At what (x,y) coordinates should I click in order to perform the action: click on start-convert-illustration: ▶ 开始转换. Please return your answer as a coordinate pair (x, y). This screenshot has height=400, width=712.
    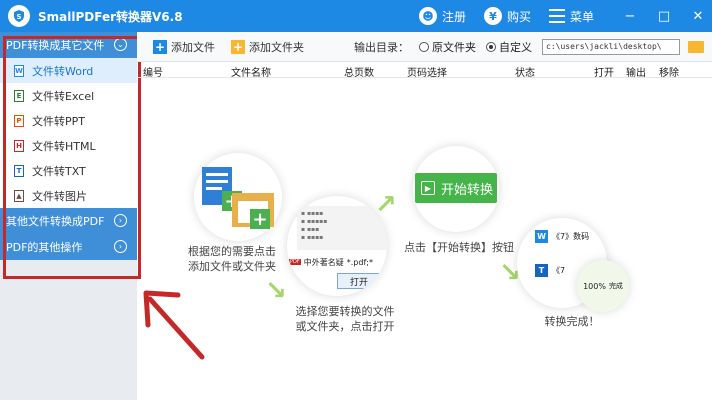
    Looking at the image, I should click on (456, 188).